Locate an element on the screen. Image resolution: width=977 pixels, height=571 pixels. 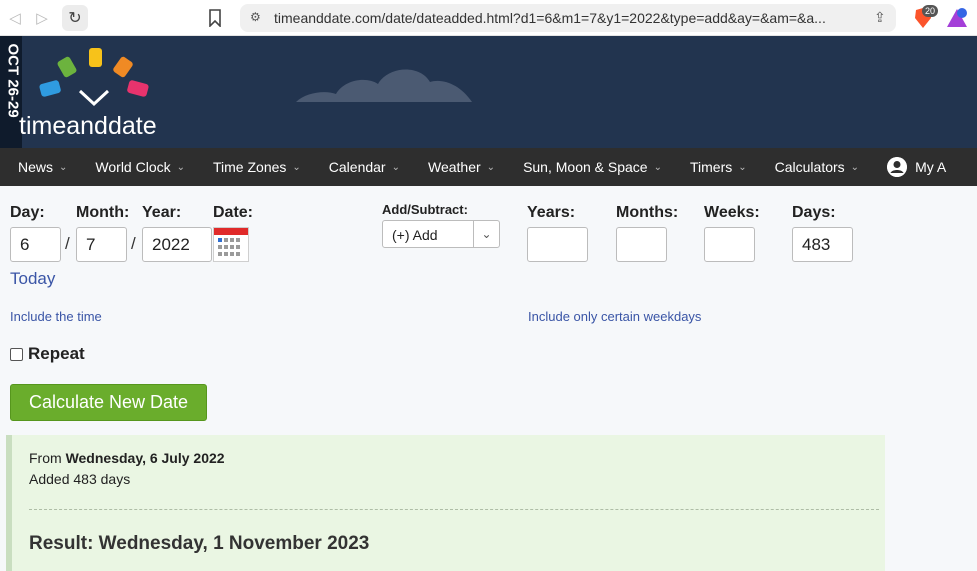
repeat-option: Repeat is located at coordinates (47, 354).